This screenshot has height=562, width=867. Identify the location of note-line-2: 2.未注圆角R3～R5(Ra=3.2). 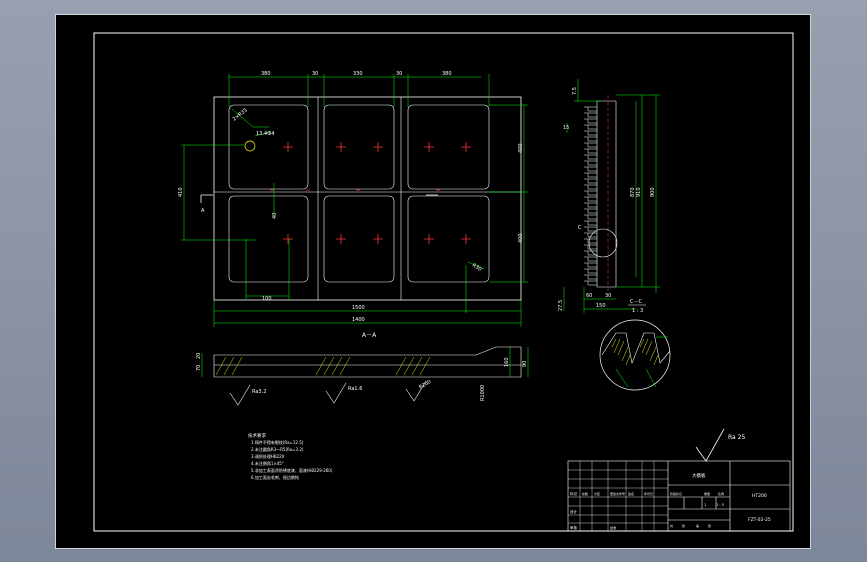
(277, 449).